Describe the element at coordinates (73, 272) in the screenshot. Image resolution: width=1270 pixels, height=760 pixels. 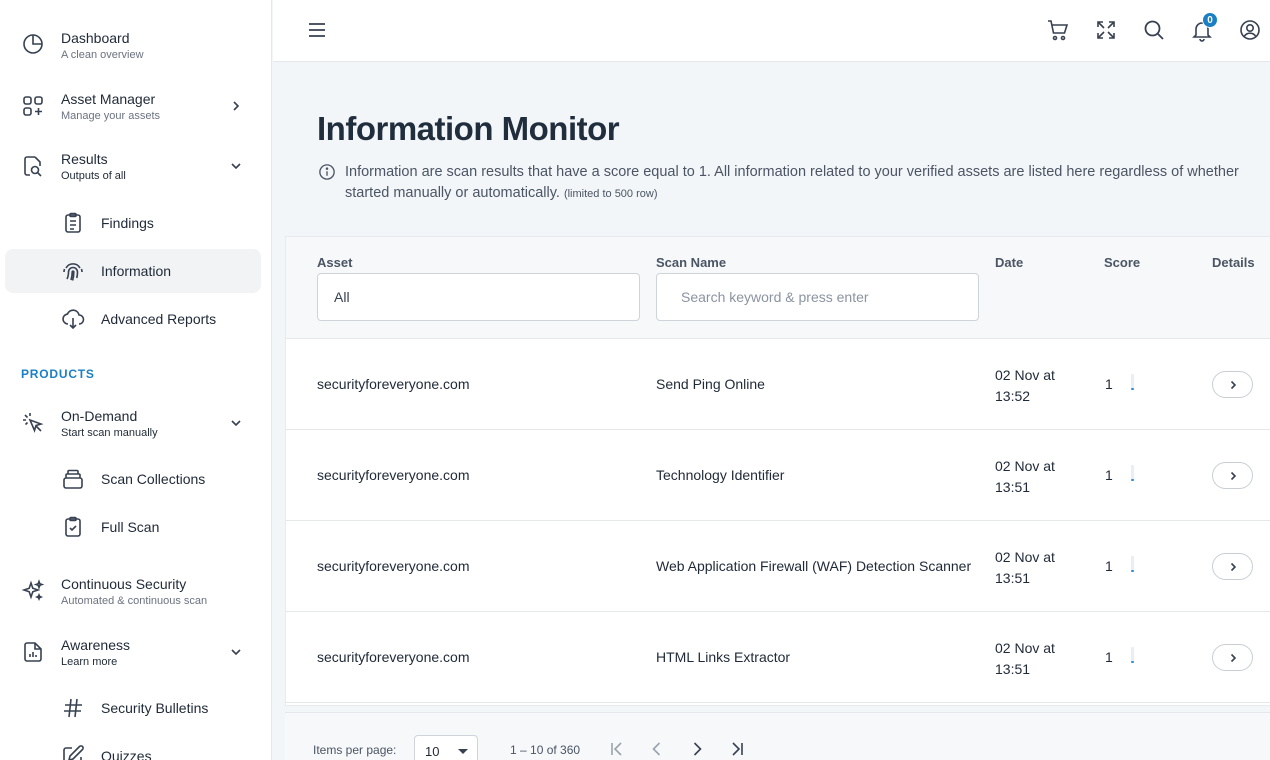
I see `fingerprint-icon` at that location.